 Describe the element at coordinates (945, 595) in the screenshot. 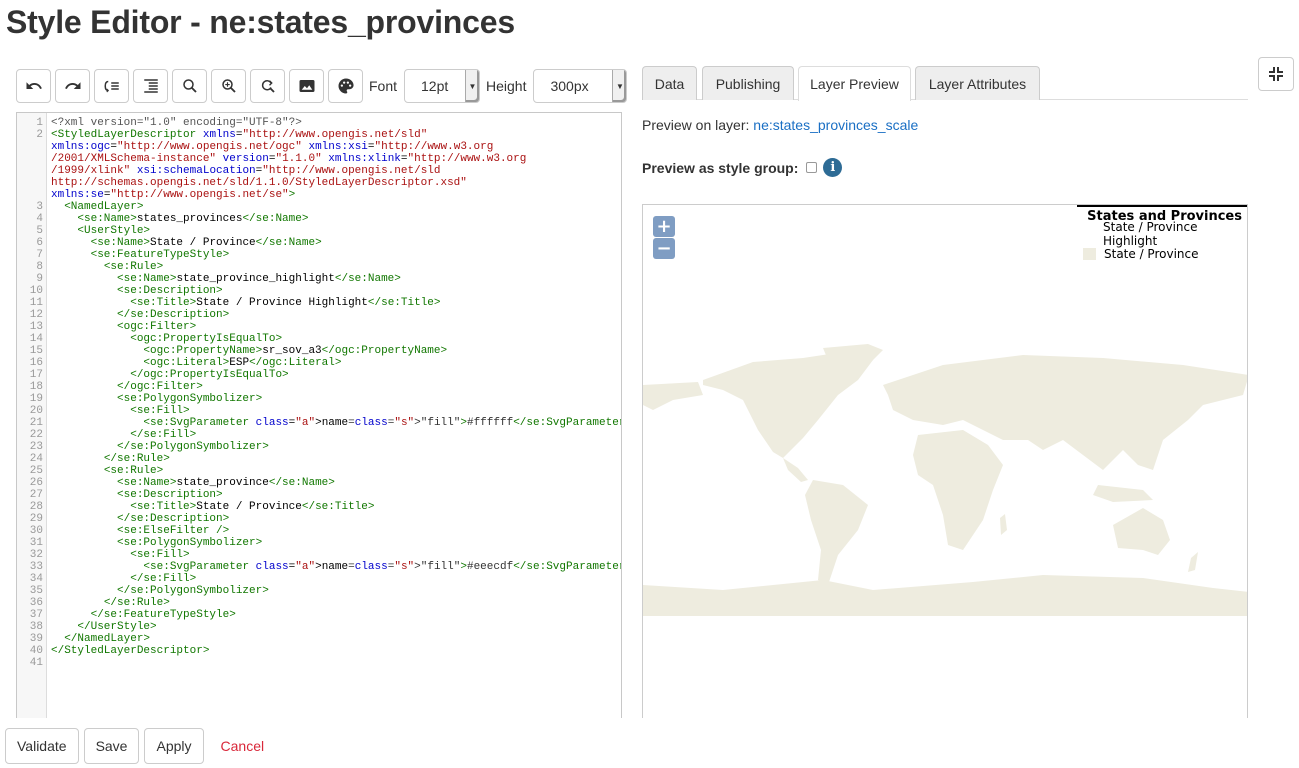

I see `land-antarctica` at that location.